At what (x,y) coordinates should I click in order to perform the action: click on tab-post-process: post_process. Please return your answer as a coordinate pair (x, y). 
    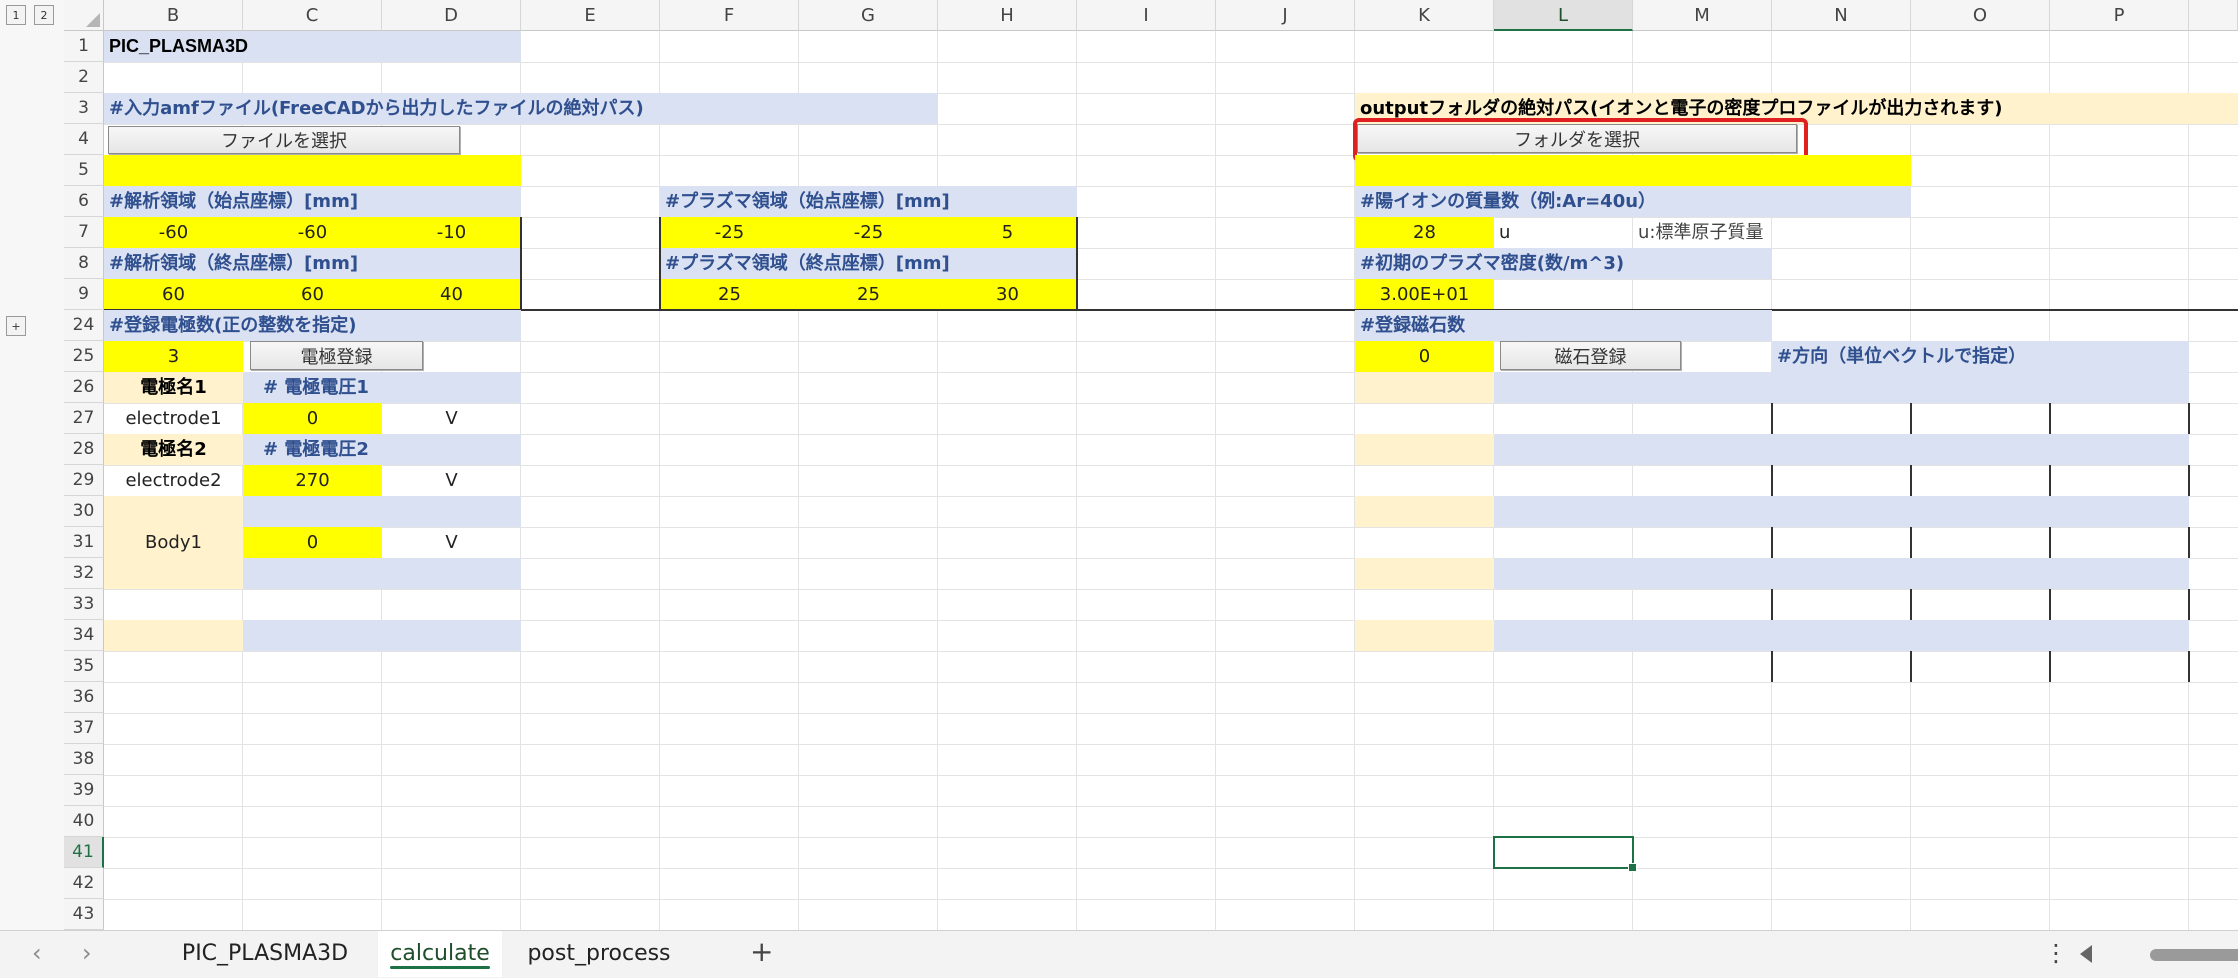
    Looking at the image, I should click on (599, 954).